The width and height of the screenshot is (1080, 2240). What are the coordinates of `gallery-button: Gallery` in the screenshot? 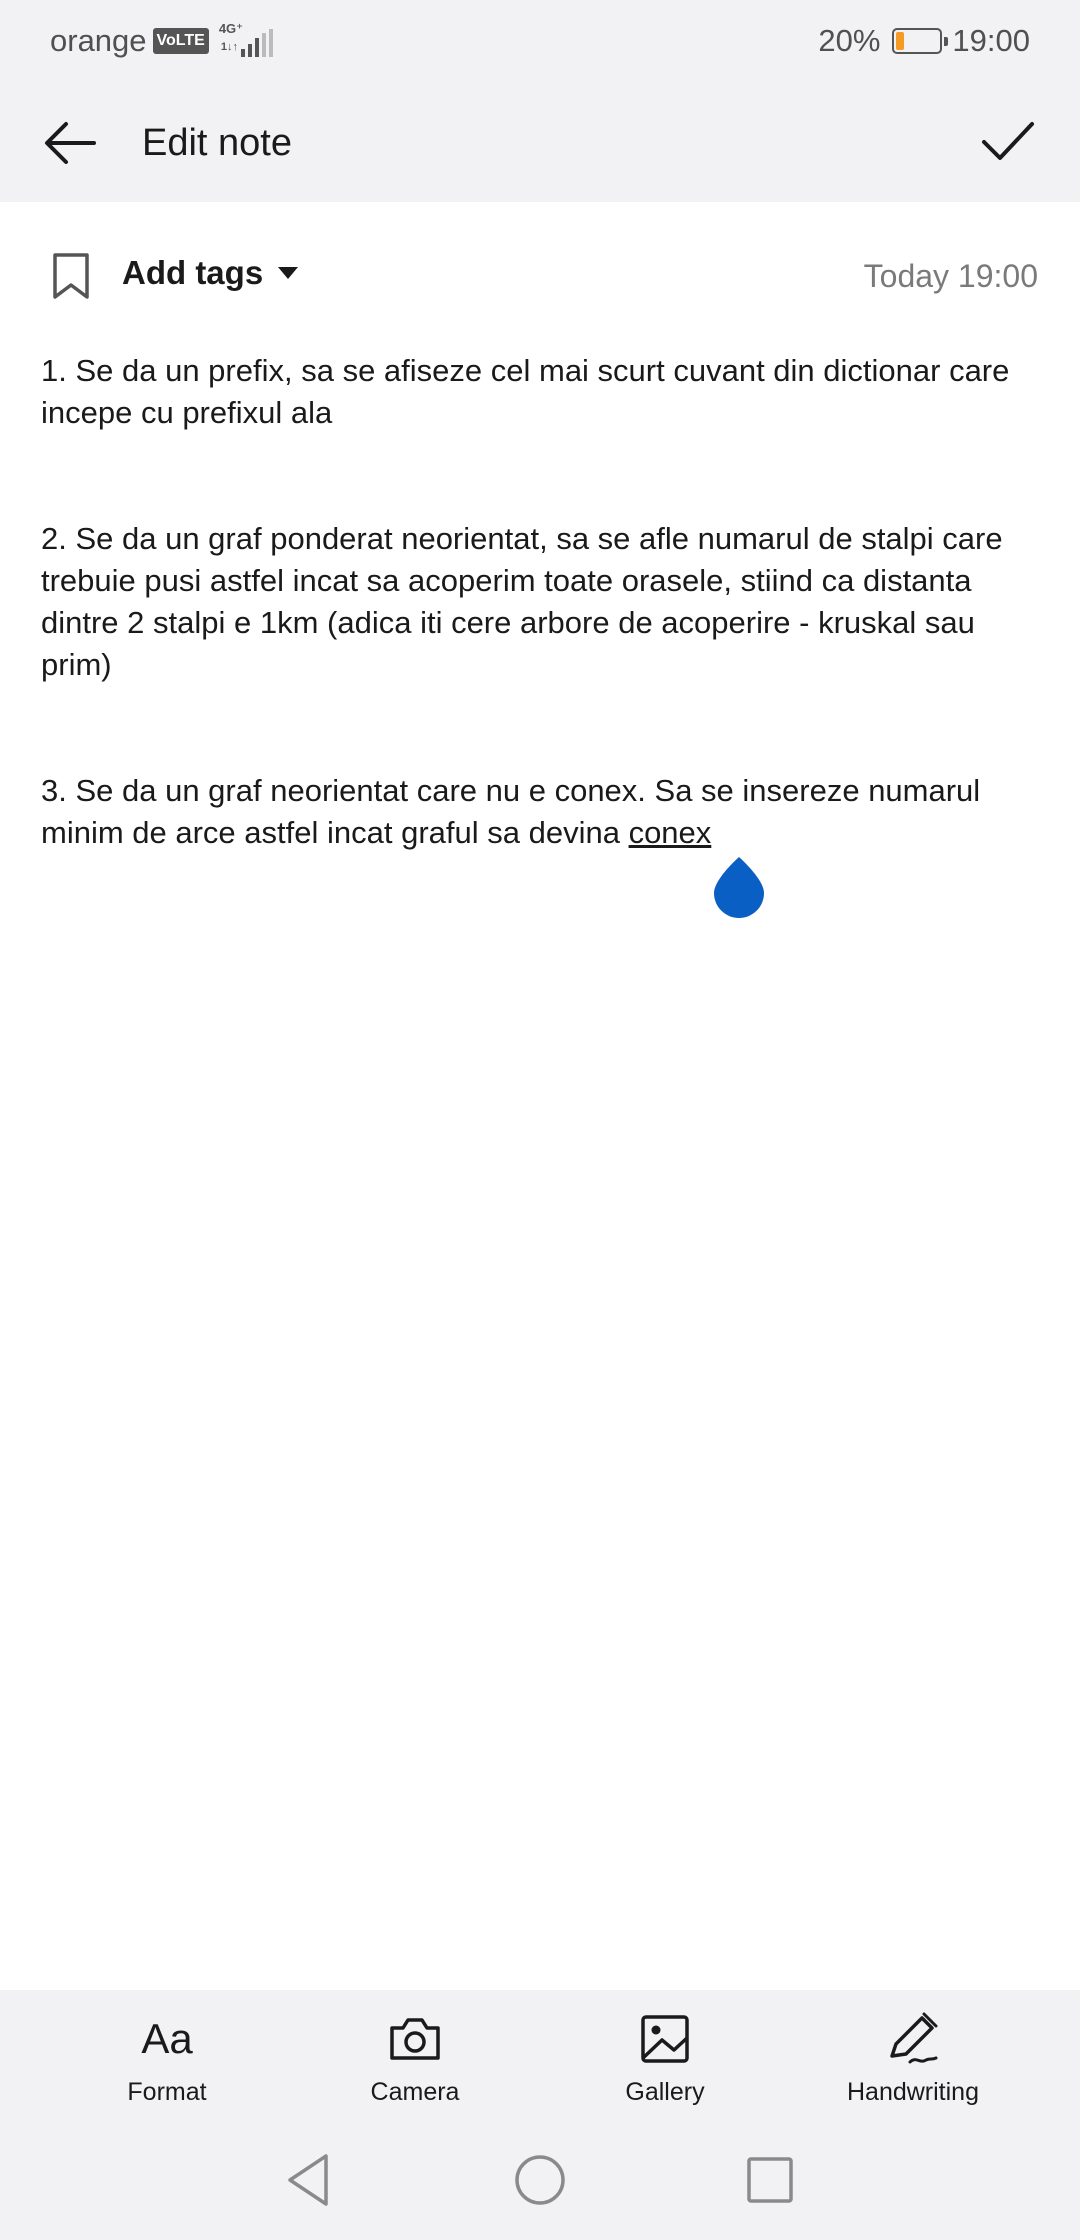 It's located at (665, 2065).